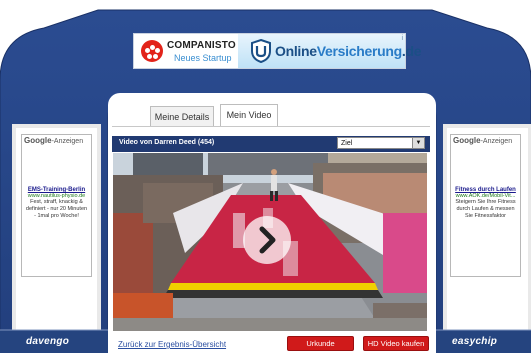 This screenshot has width=531, height=353. I want to click on chevron-down-icon: ▼, so click(418, 143).